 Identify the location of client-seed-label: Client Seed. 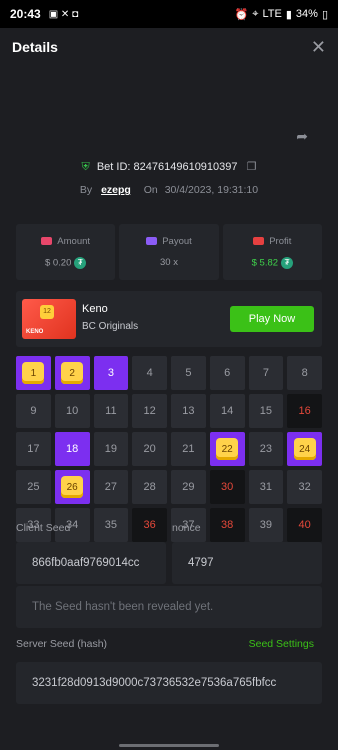
(43, 528).